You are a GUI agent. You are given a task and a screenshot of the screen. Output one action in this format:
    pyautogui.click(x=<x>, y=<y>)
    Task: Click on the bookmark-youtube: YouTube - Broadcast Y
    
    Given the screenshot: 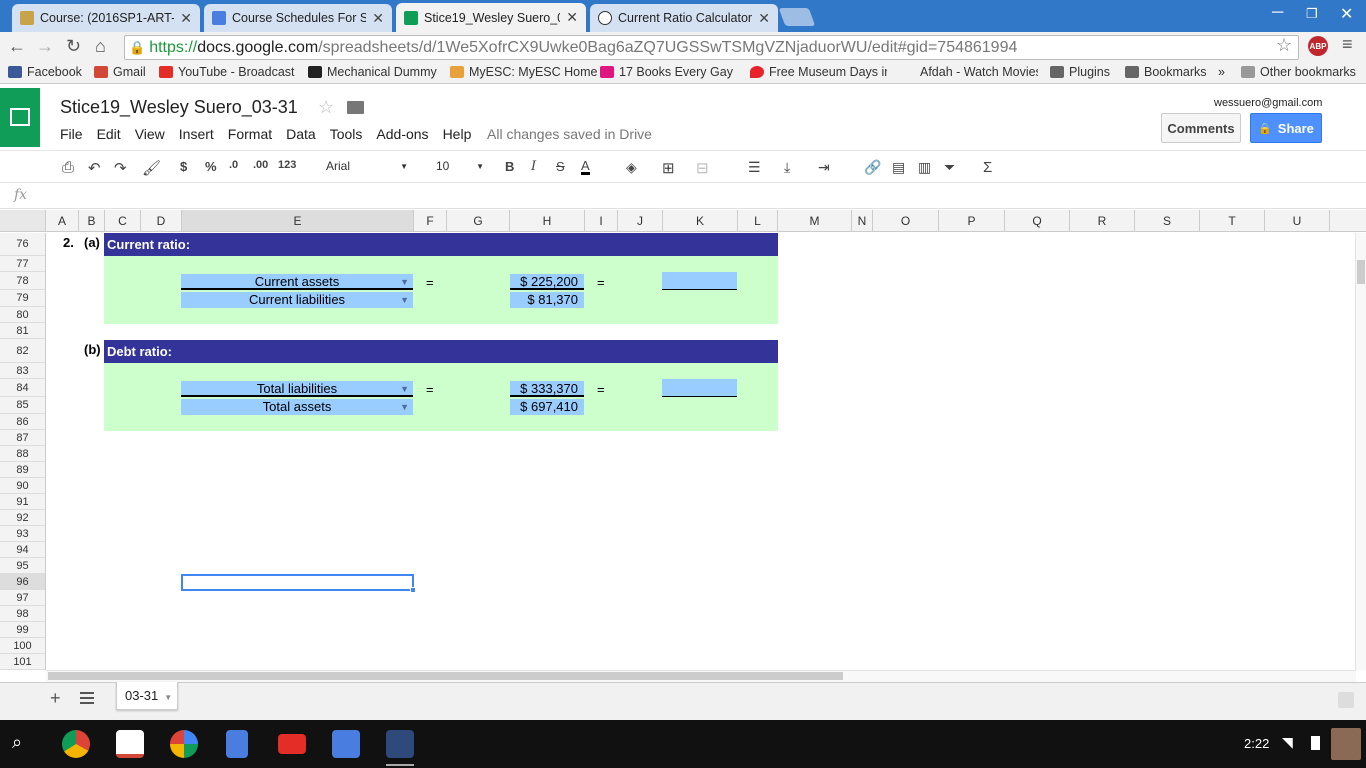 What is the action you would take?
    pyautogui.click(x=227, y=72)
    